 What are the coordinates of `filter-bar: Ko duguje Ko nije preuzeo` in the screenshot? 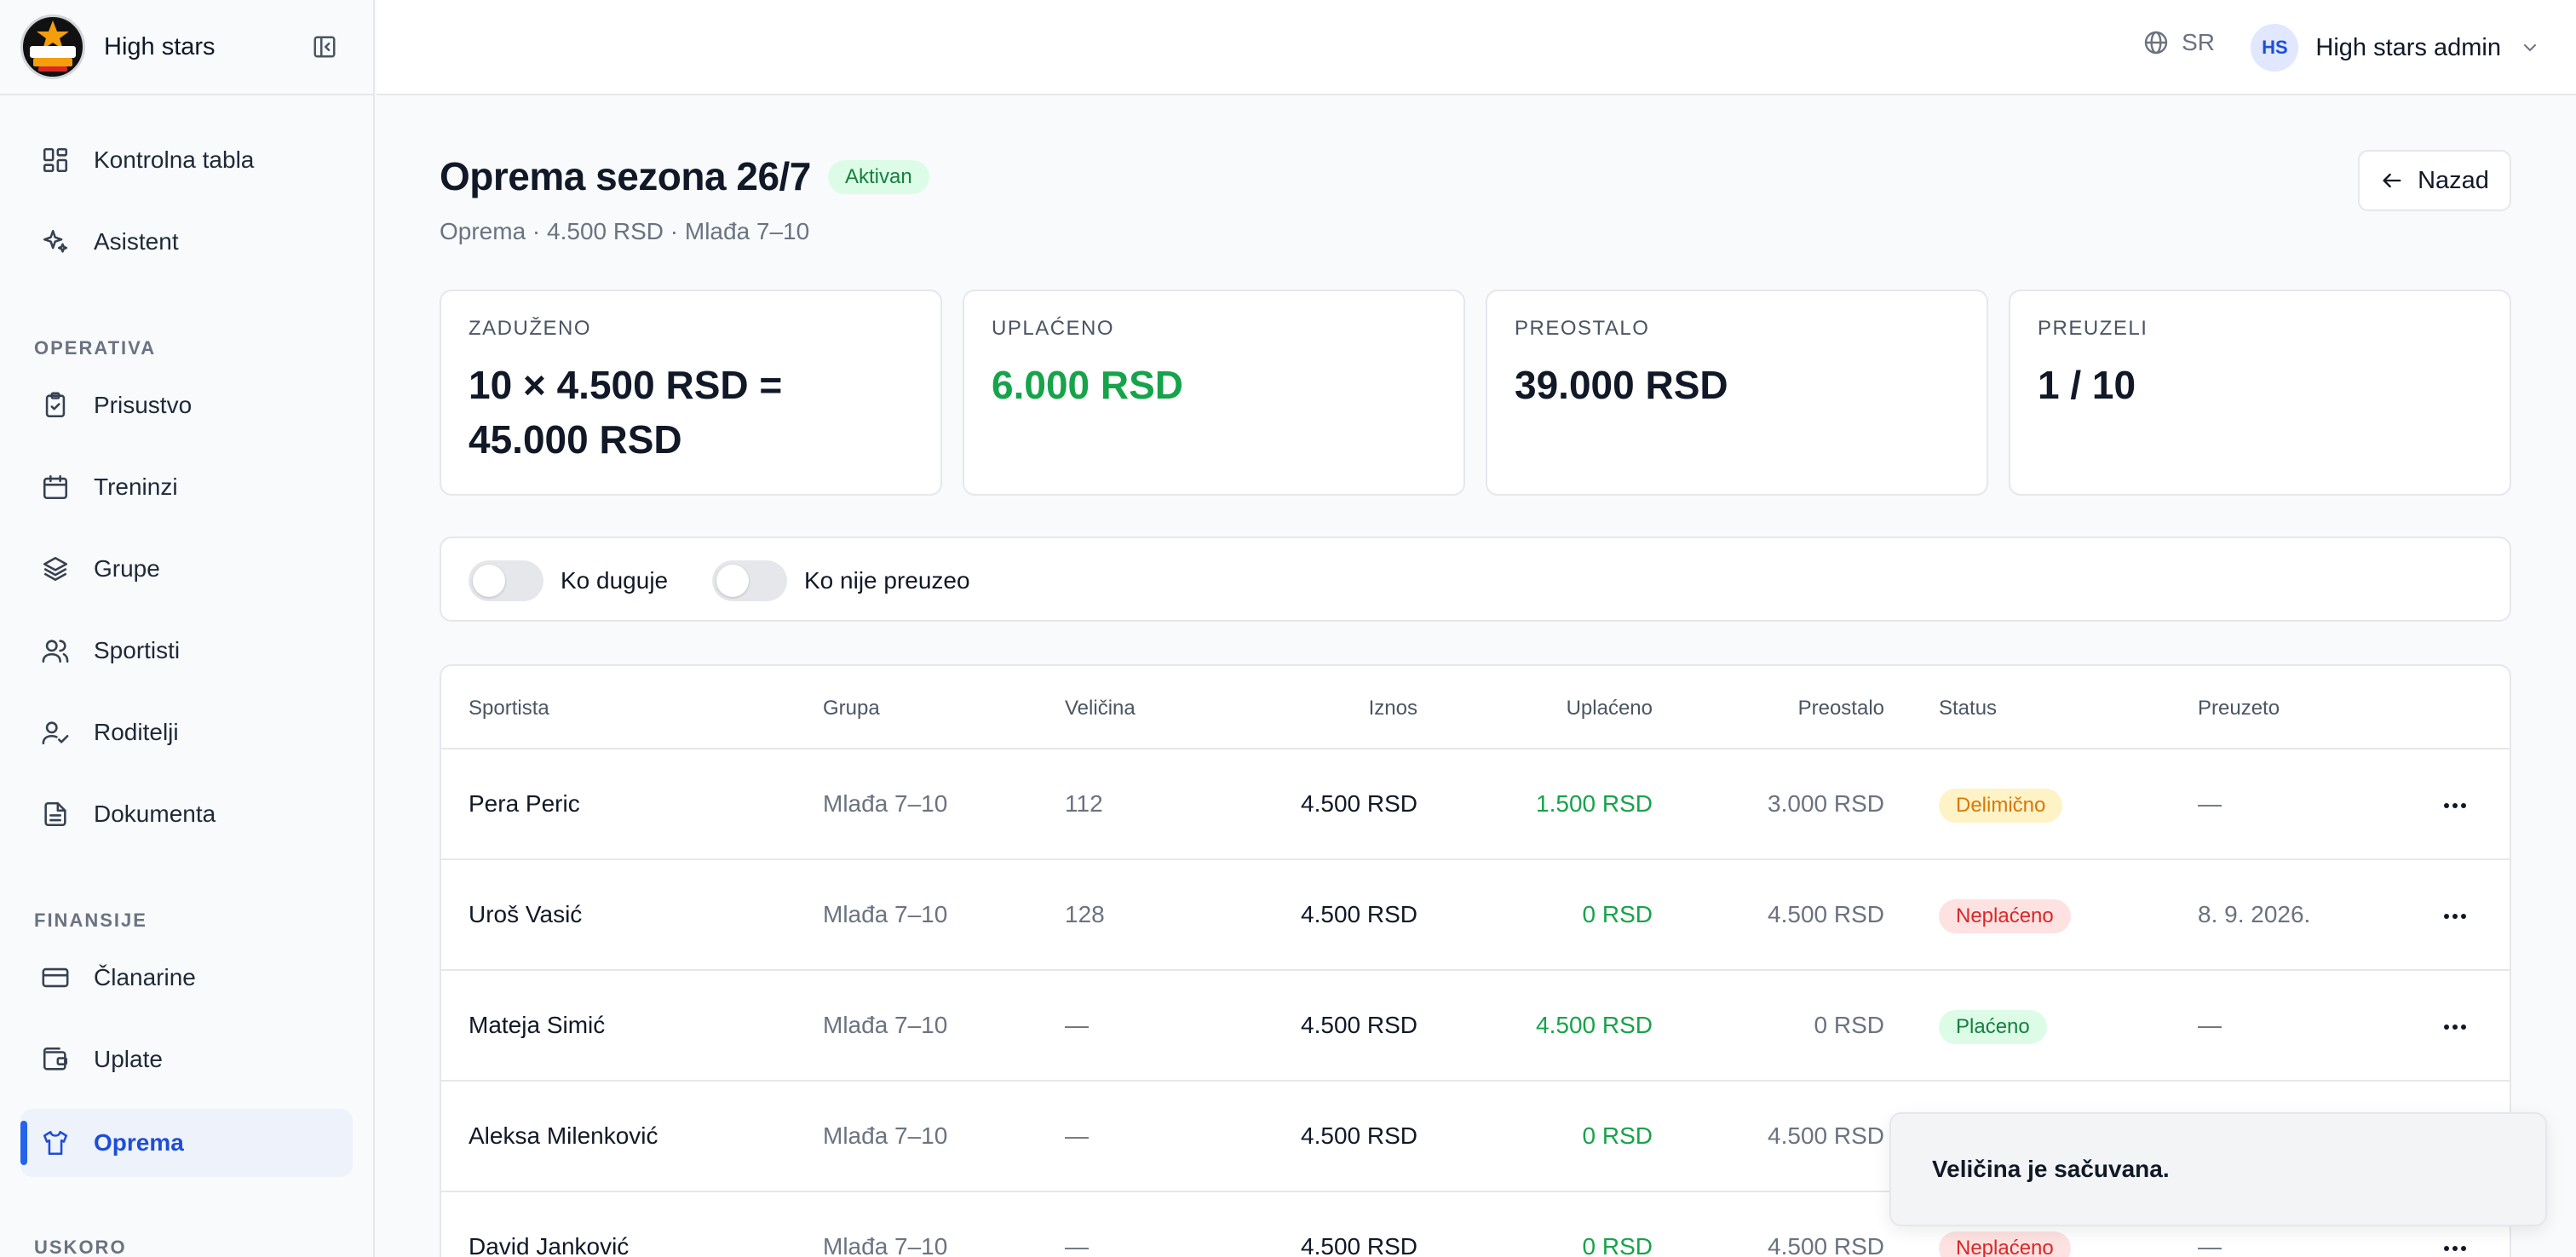 It's located at (1475, 579).